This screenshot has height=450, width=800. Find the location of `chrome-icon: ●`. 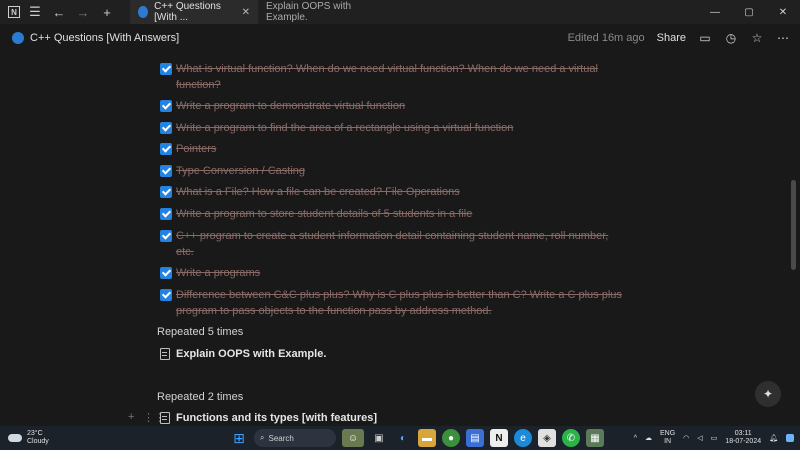

chrome-icon: ● is located at coordinates (451, 438).